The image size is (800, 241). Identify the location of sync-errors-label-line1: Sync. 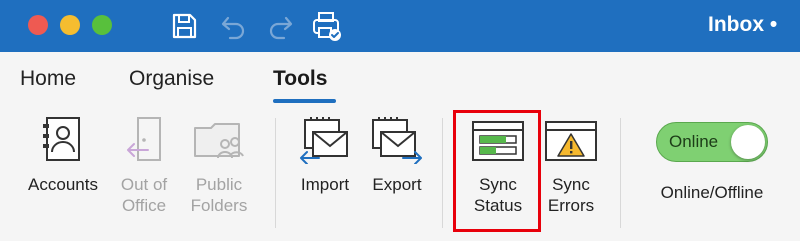
(571, 184).